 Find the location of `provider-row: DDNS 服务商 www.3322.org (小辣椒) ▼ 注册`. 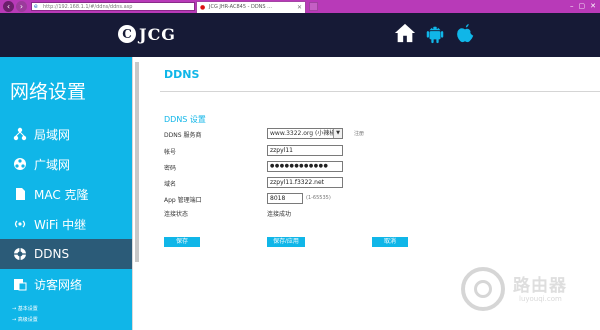

provider-row: DDNS 服务商 www.3322.org (小辣椒) ▼ 注册 is located at coordinates (374, 134).